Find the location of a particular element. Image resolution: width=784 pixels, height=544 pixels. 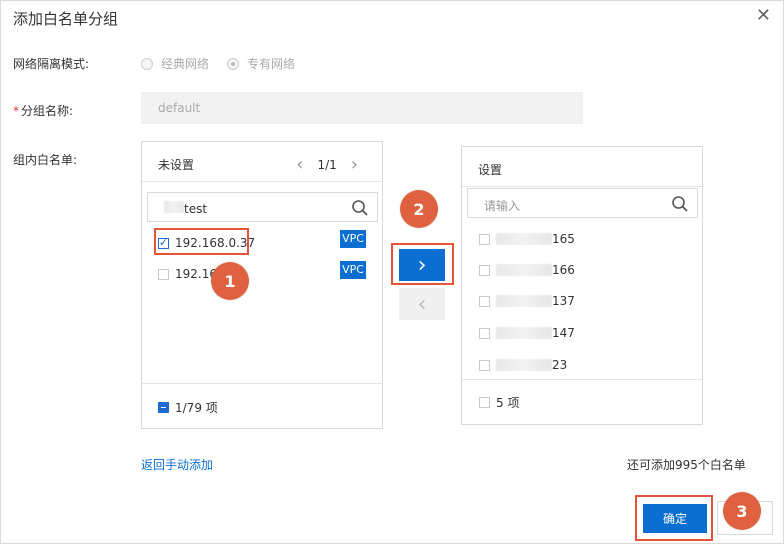

group-name-label: * 分组名称: is located at coordinates (43, 110).